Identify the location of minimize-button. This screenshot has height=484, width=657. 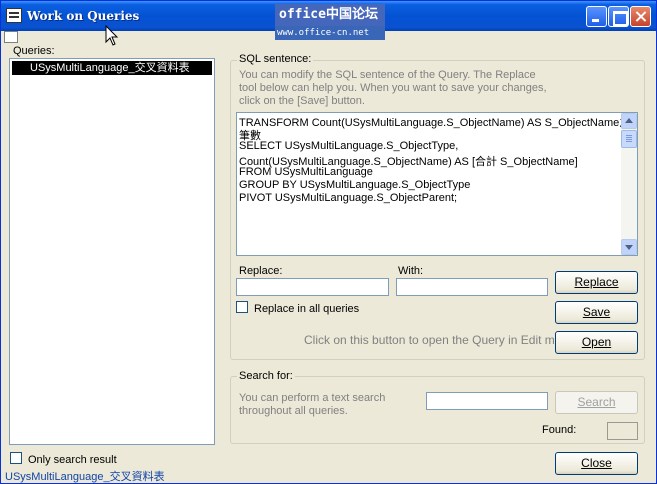
(596, 16).